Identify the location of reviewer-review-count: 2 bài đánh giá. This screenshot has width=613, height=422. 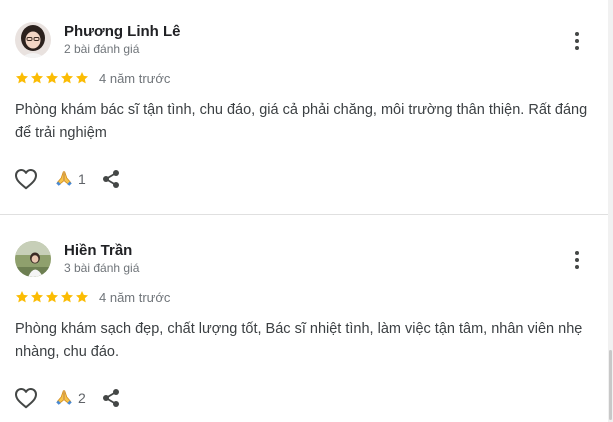
(102, 49).